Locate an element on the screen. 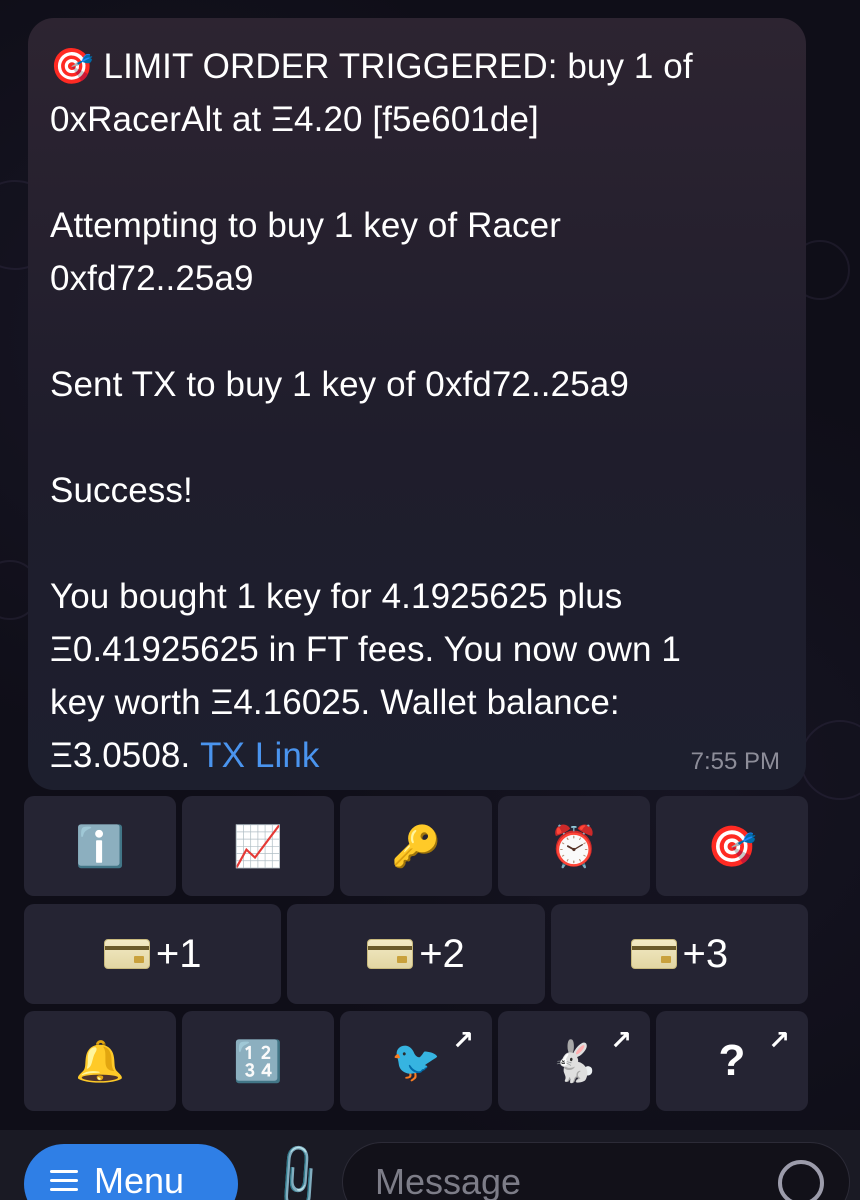 The width and height of the screenshot is (860, 1200). inline-keyboard-row-1: ℹ️ 📈 🔑 ⏰ 🎯 is located at coordinates (416, 846).